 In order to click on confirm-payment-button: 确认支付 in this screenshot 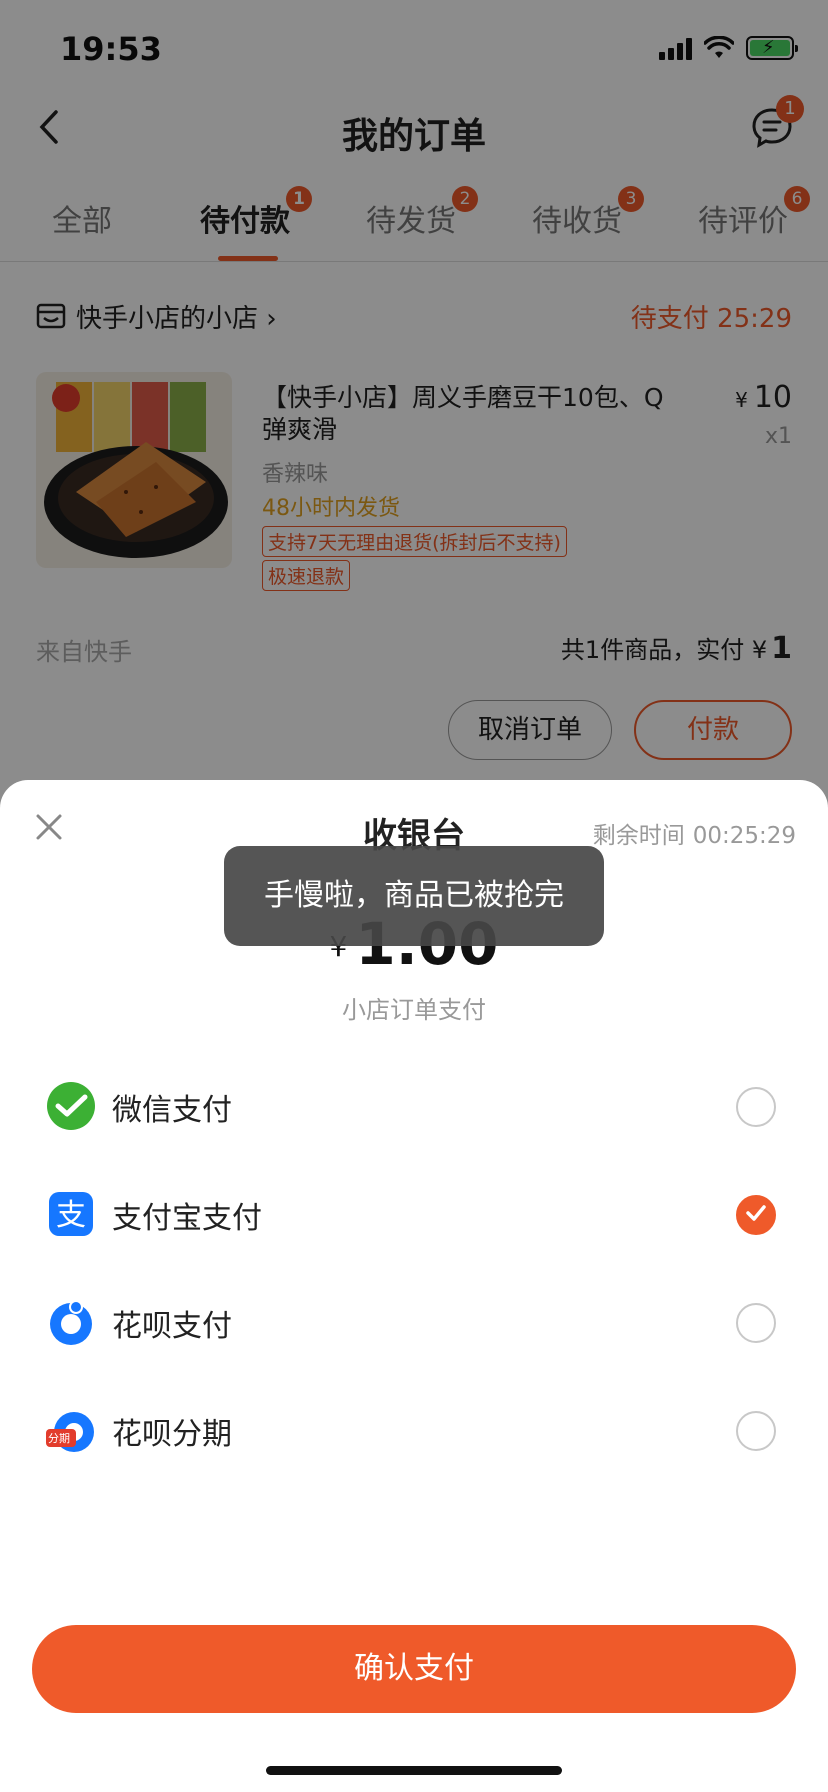, I will do `click(414, 1669)`.